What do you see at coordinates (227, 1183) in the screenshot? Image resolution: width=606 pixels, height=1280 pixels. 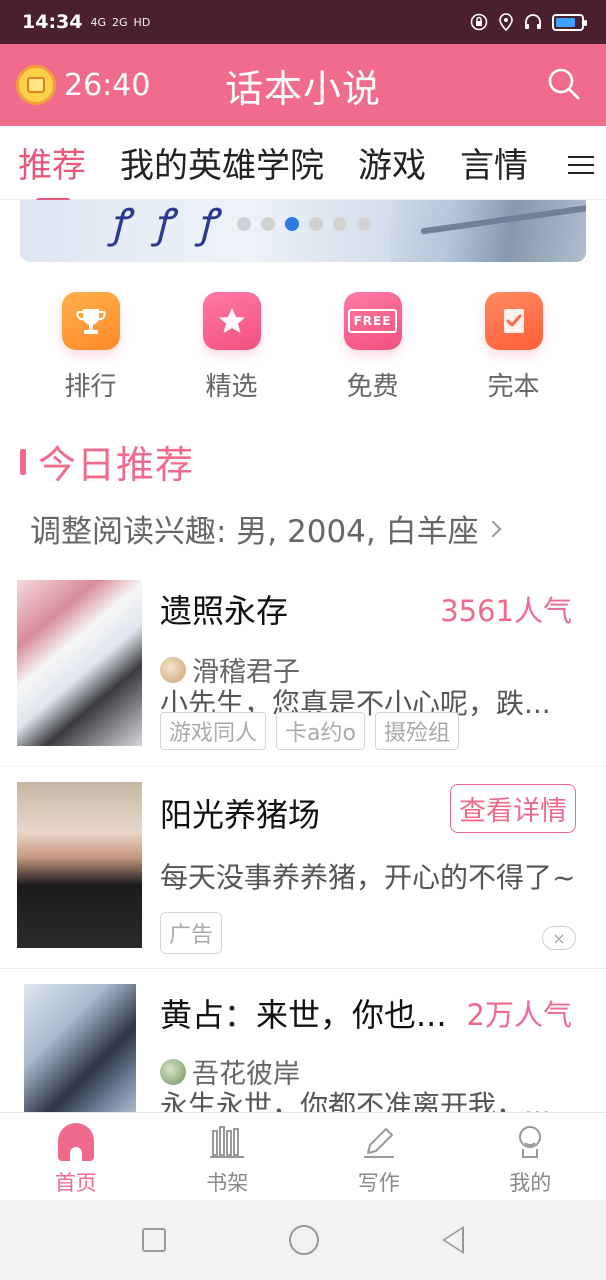 I see `nav-label: 书架` at bounding box center [227, 1183].